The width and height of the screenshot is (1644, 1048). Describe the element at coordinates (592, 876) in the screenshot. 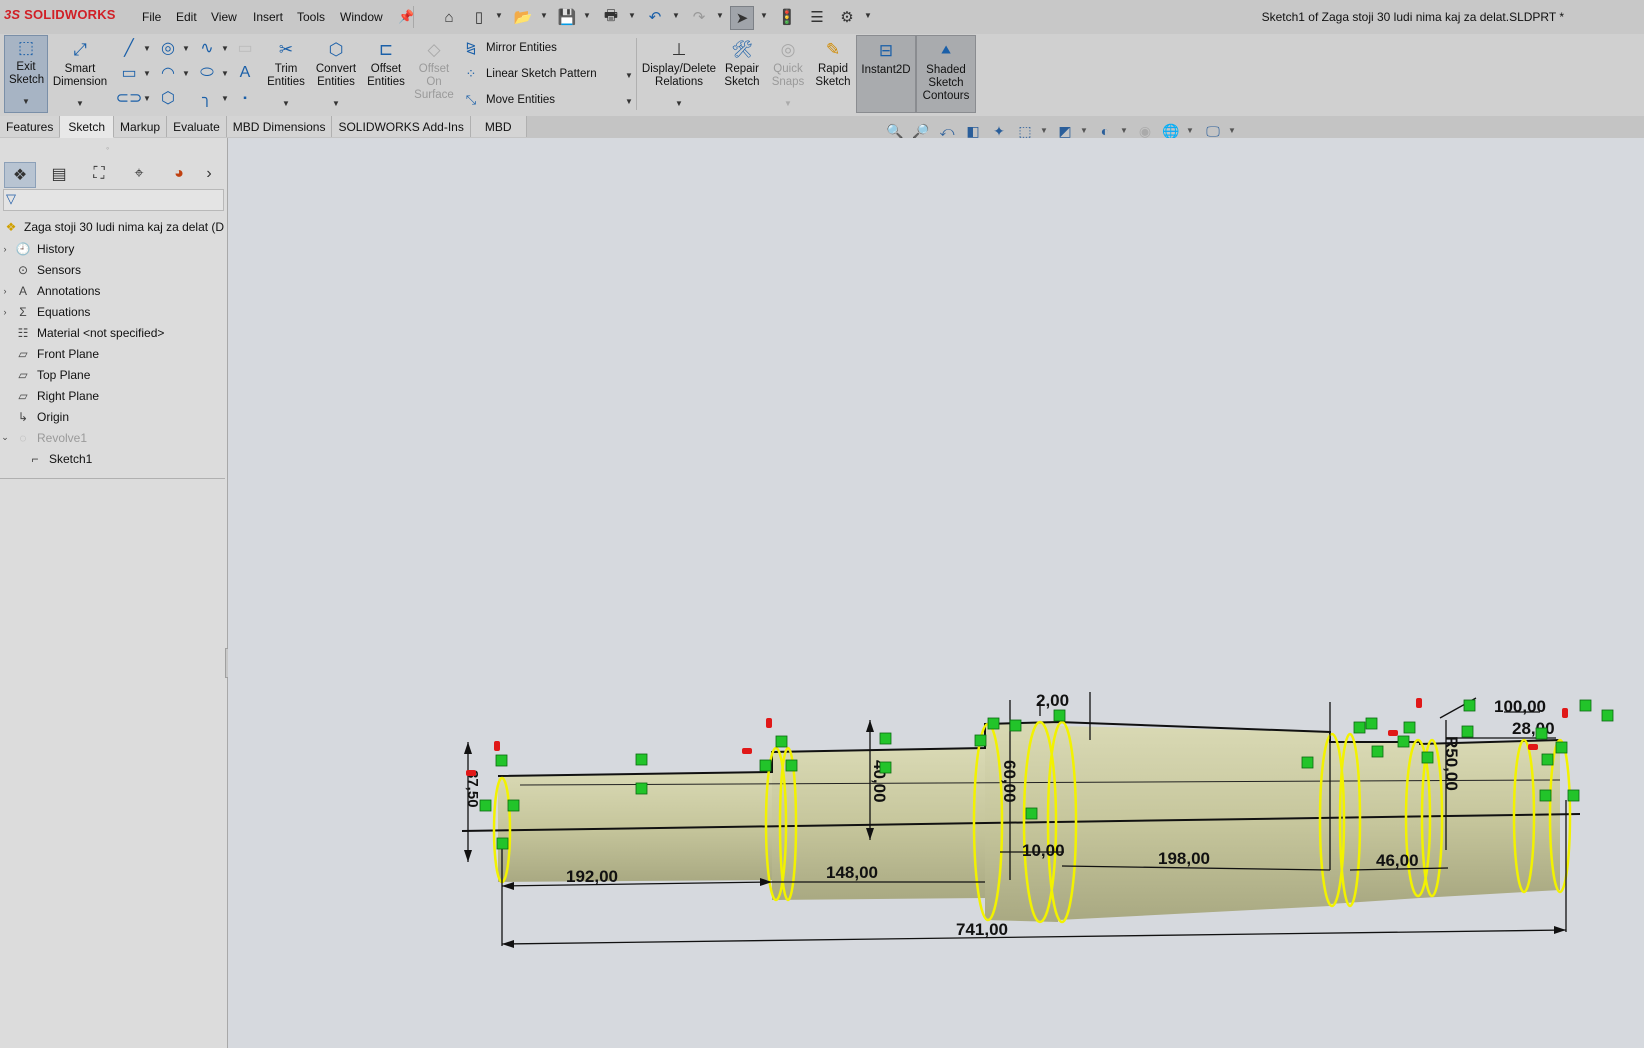

I see `dimension-192: 192,00` at that location.